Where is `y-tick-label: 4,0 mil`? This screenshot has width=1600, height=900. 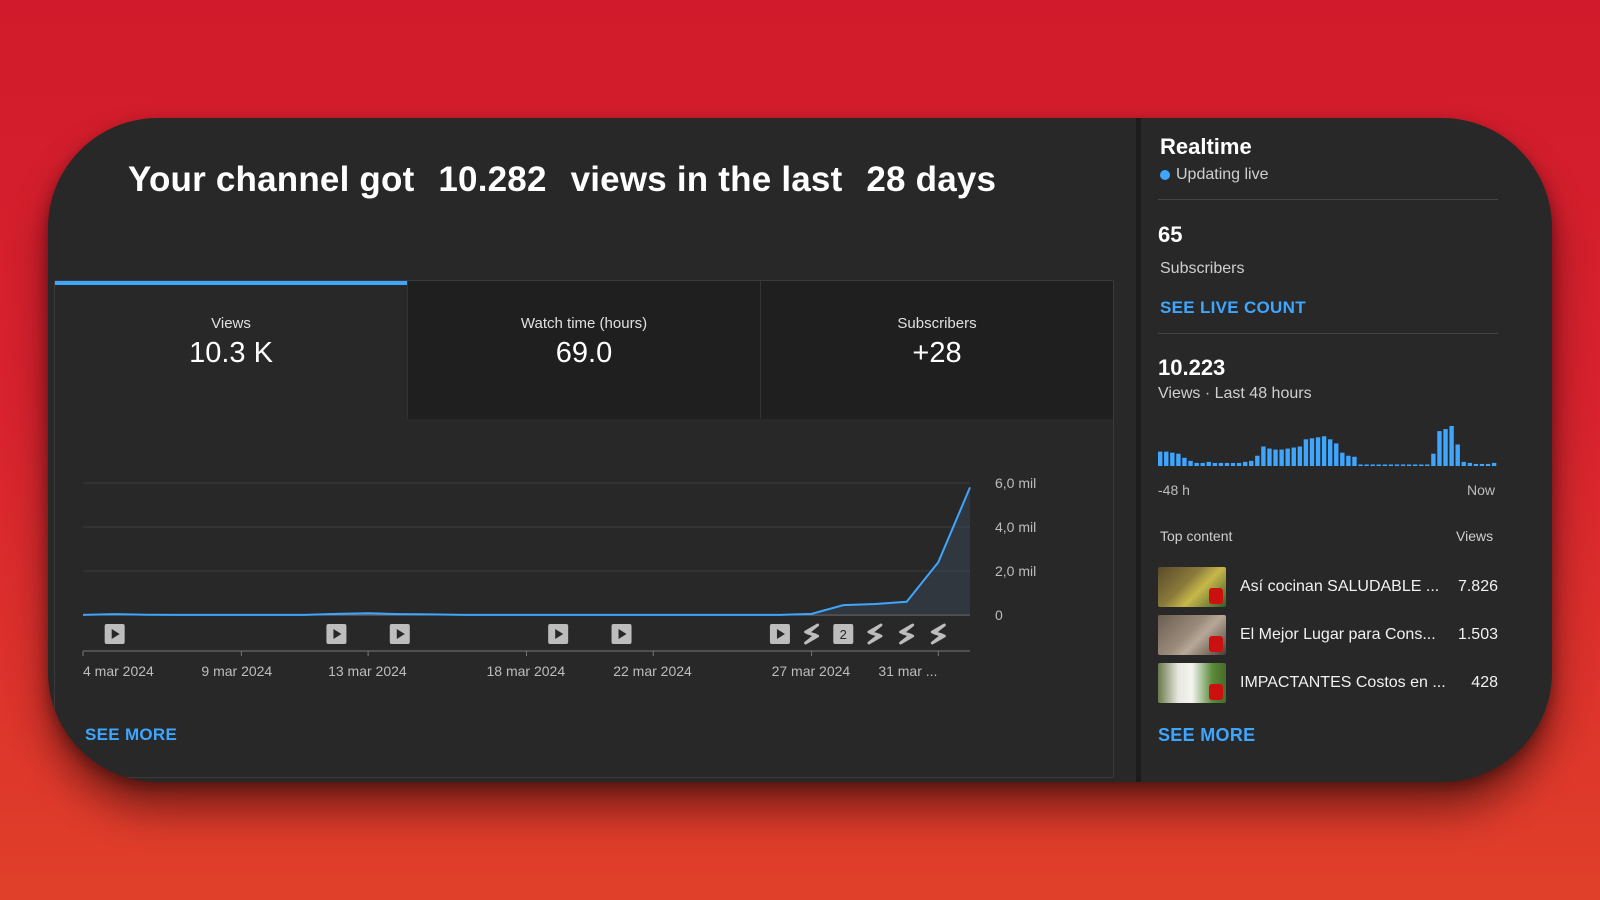 y-tick-label: 4,0 mil is located at coordinates (1015, 527).